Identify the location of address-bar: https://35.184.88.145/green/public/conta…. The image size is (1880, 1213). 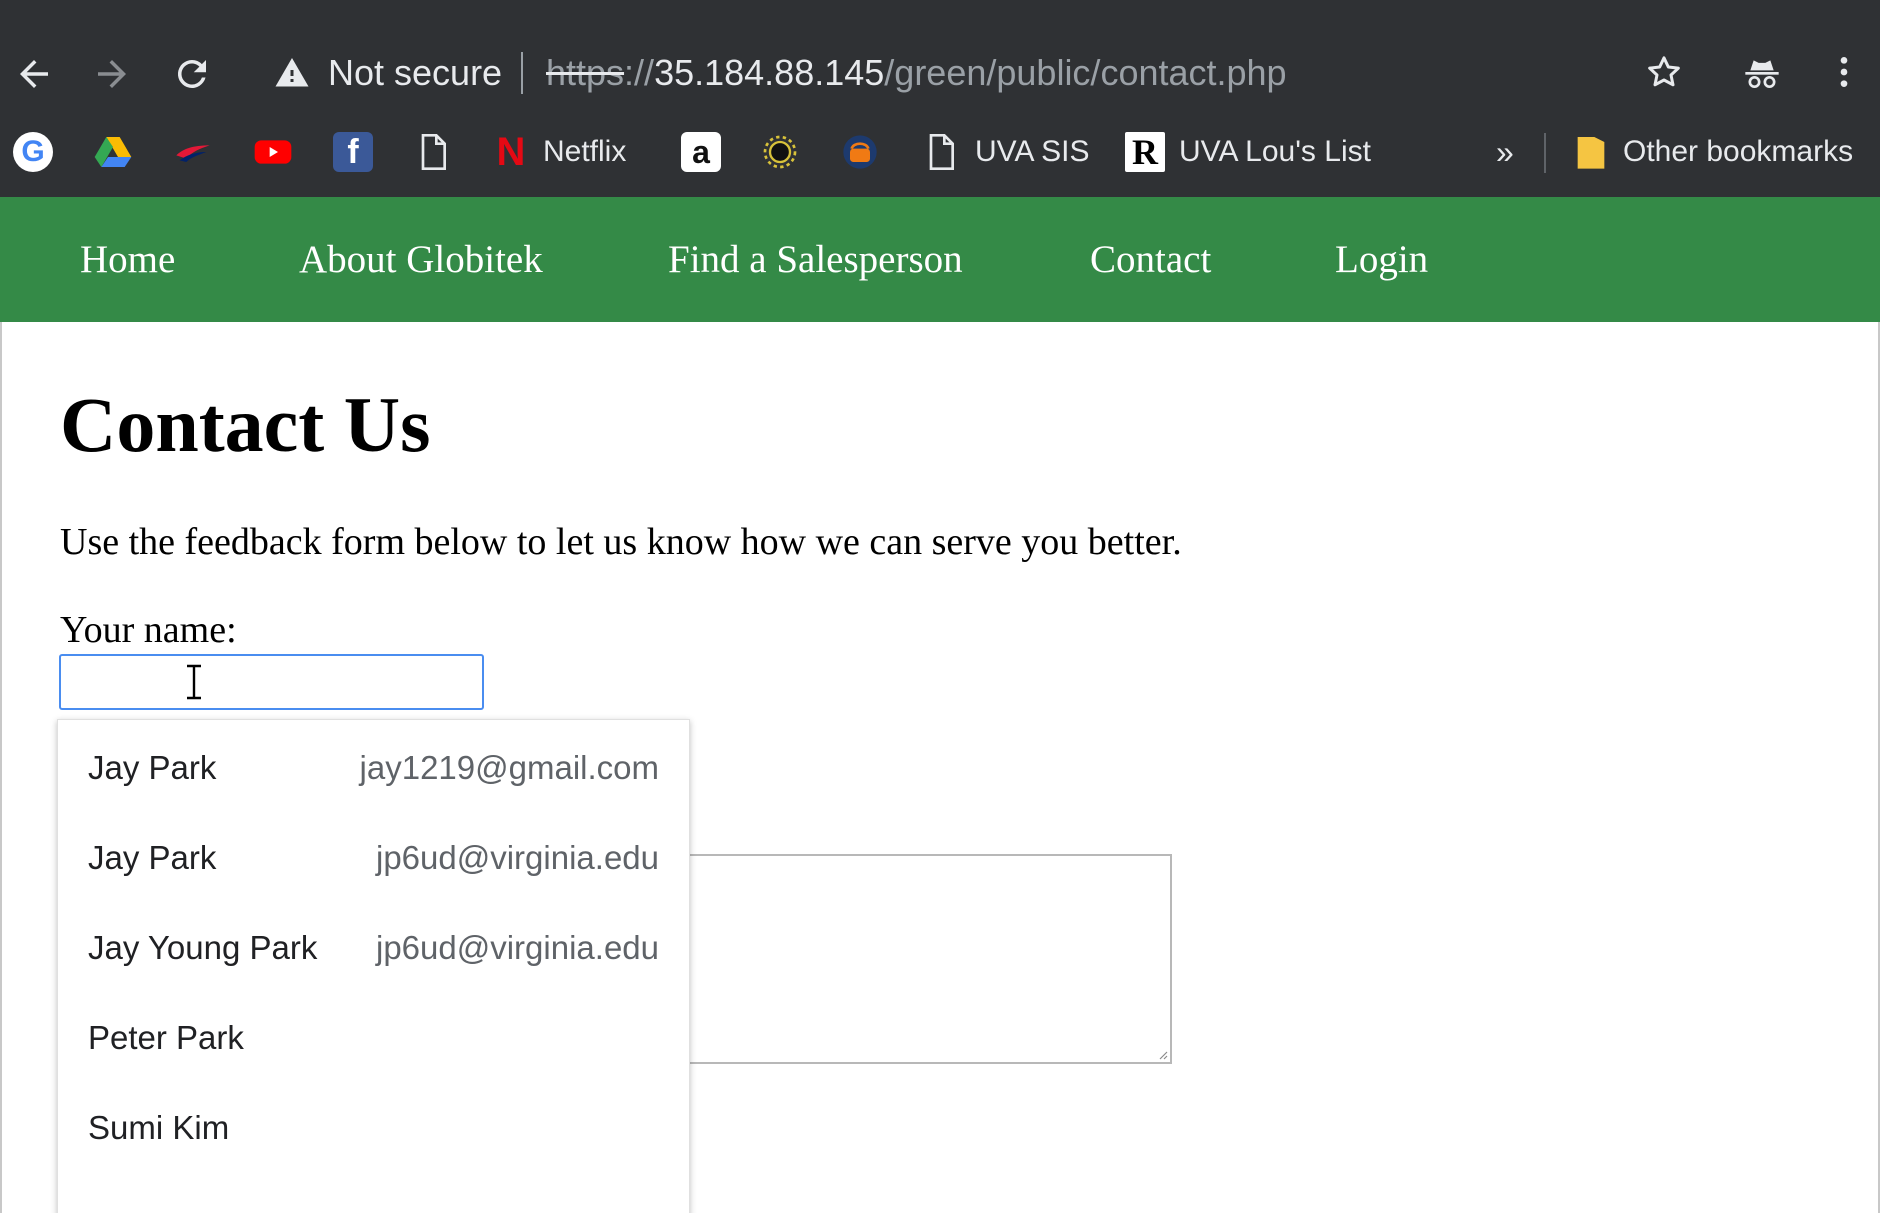
(916, 73).